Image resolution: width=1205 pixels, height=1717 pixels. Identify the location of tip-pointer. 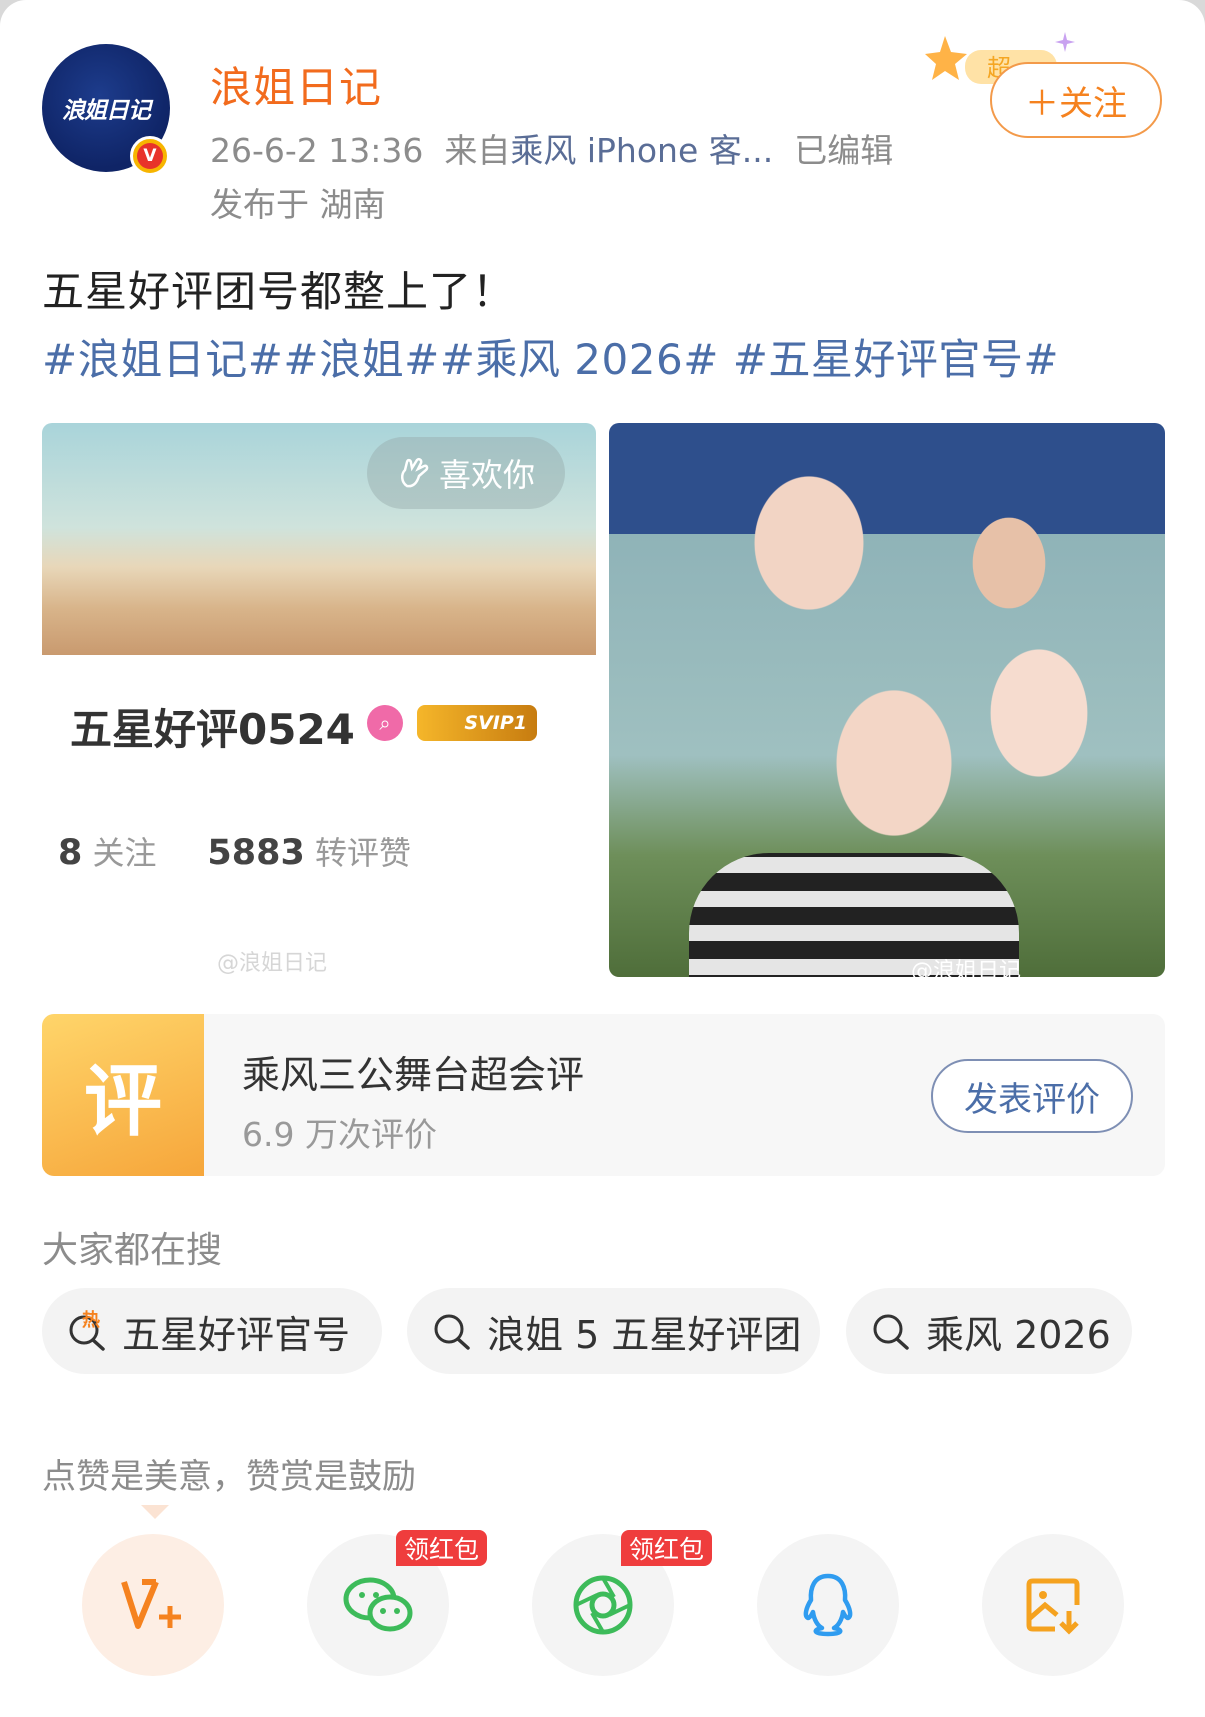
(155, 1512).